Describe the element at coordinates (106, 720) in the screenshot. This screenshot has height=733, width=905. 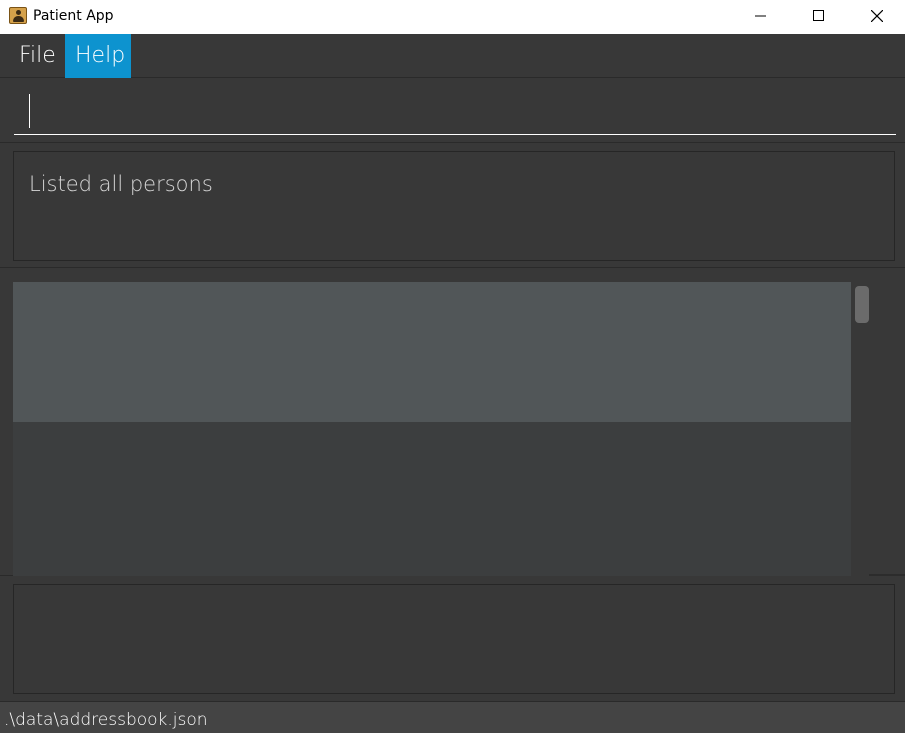
I see `save-location-label: .\data\addressbook.json` at that location.